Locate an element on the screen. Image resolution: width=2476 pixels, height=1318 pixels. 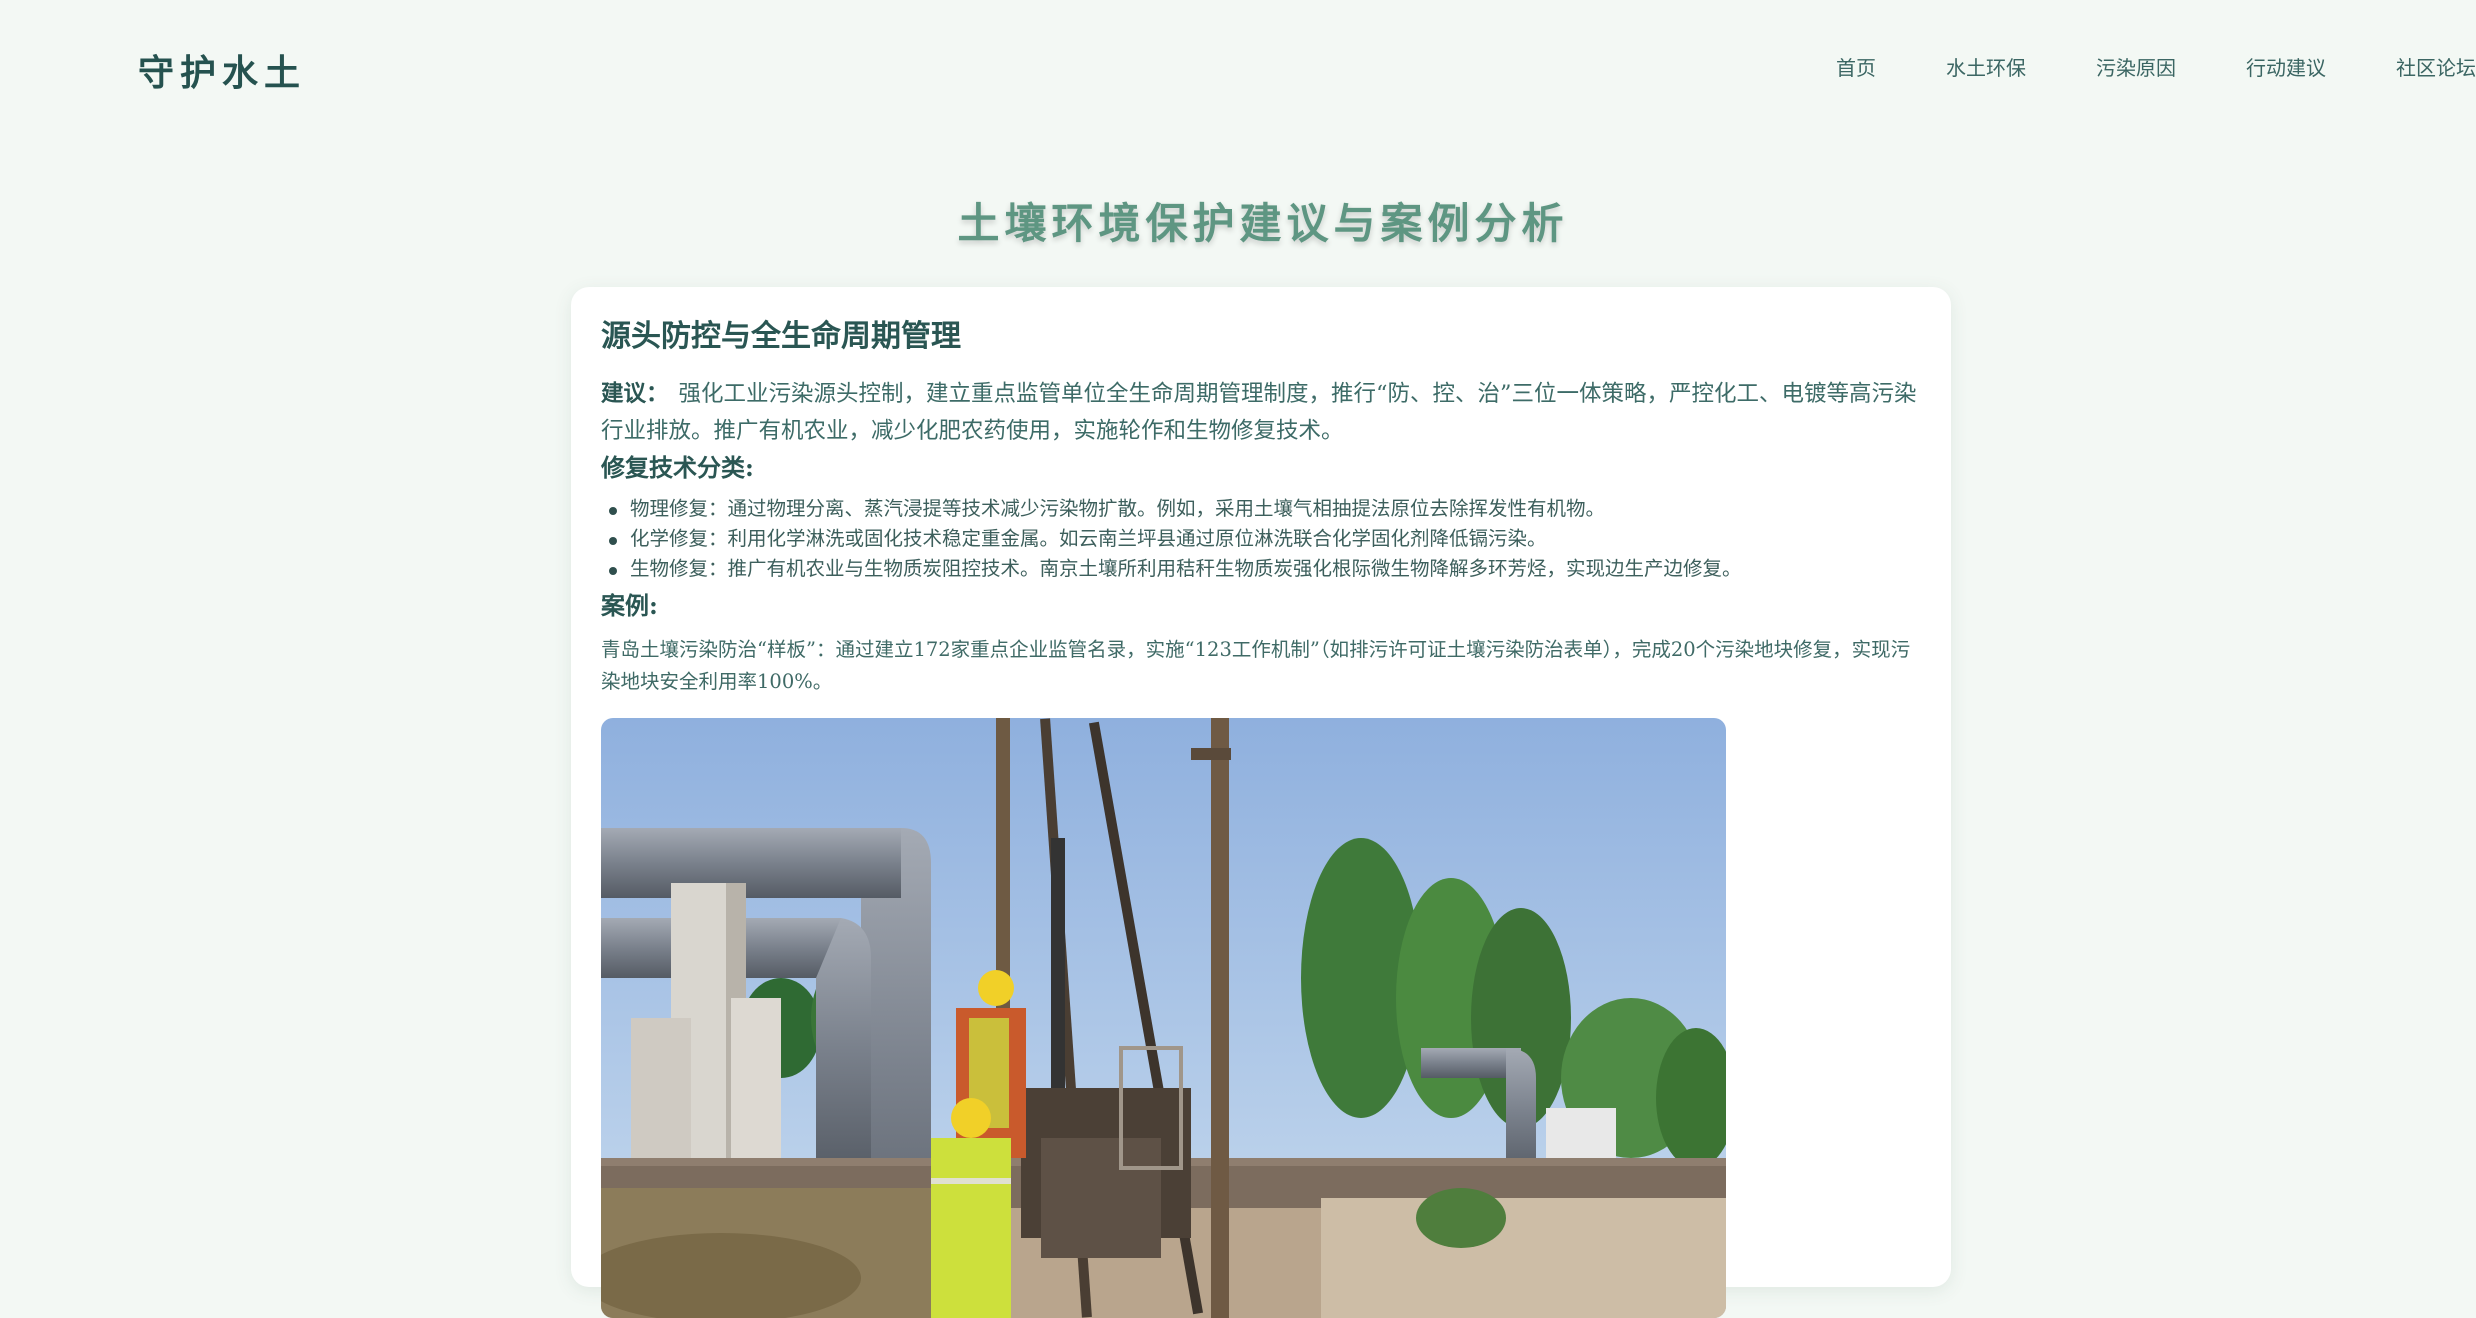
main-nav: 首页 水土环保 污染原因 行动建议 社区论坛 is located at coordinates (2156, 67).